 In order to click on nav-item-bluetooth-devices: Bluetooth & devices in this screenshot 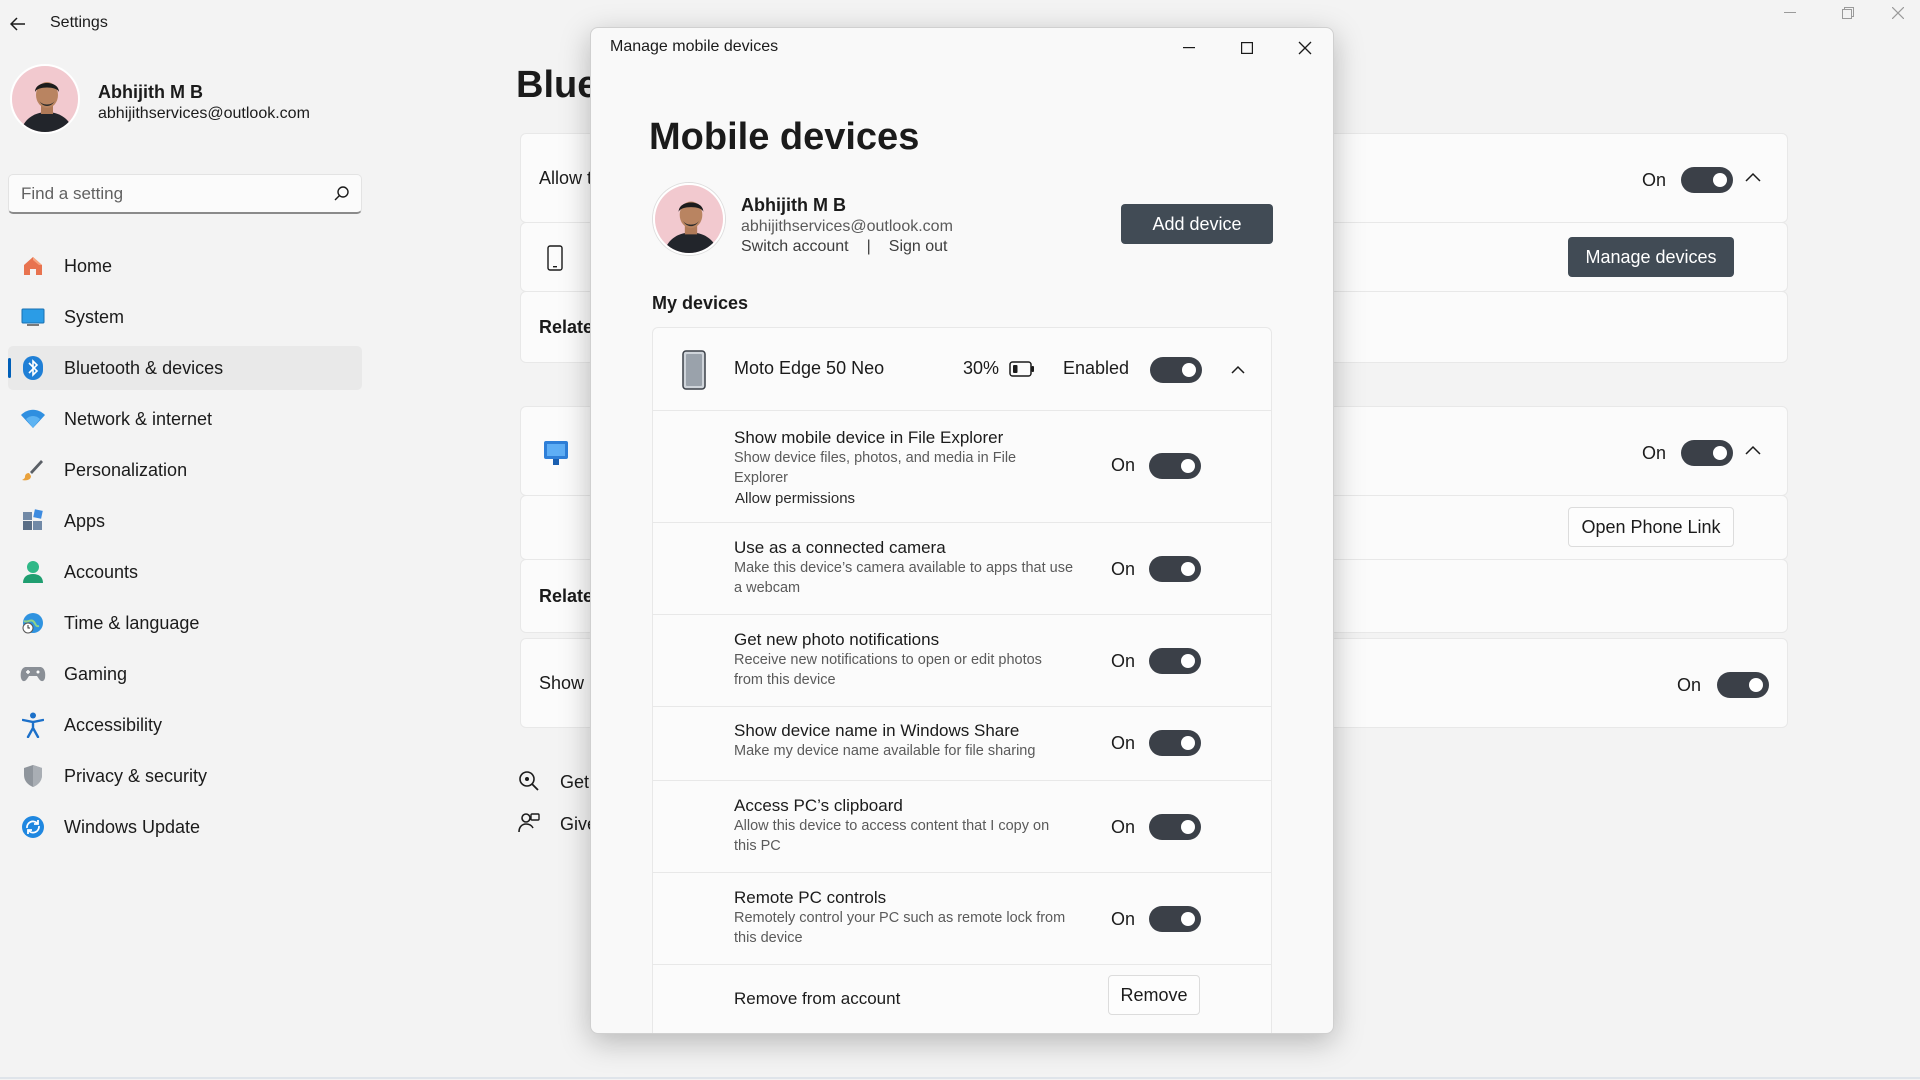, I will do `click(185, 368)`.